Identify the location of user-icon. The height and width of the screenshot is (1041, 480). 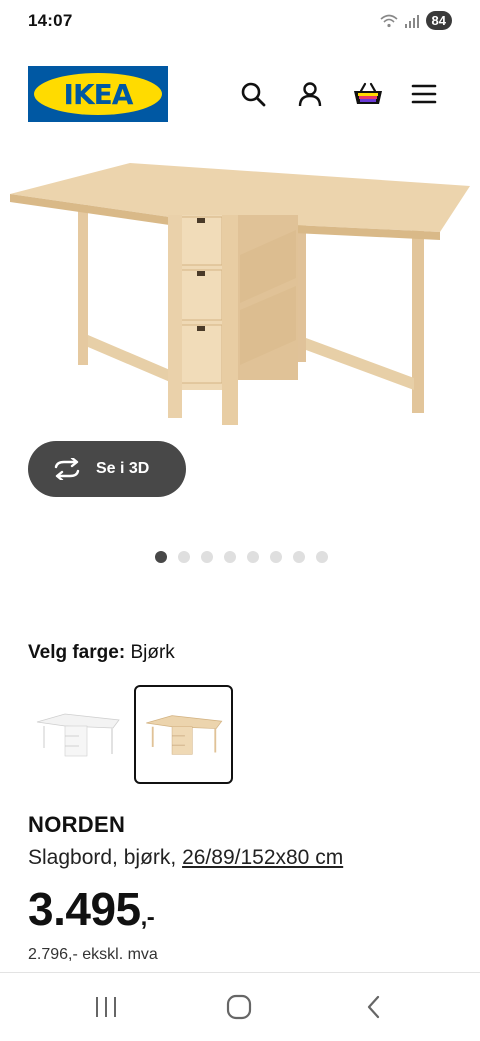
(310, 94).